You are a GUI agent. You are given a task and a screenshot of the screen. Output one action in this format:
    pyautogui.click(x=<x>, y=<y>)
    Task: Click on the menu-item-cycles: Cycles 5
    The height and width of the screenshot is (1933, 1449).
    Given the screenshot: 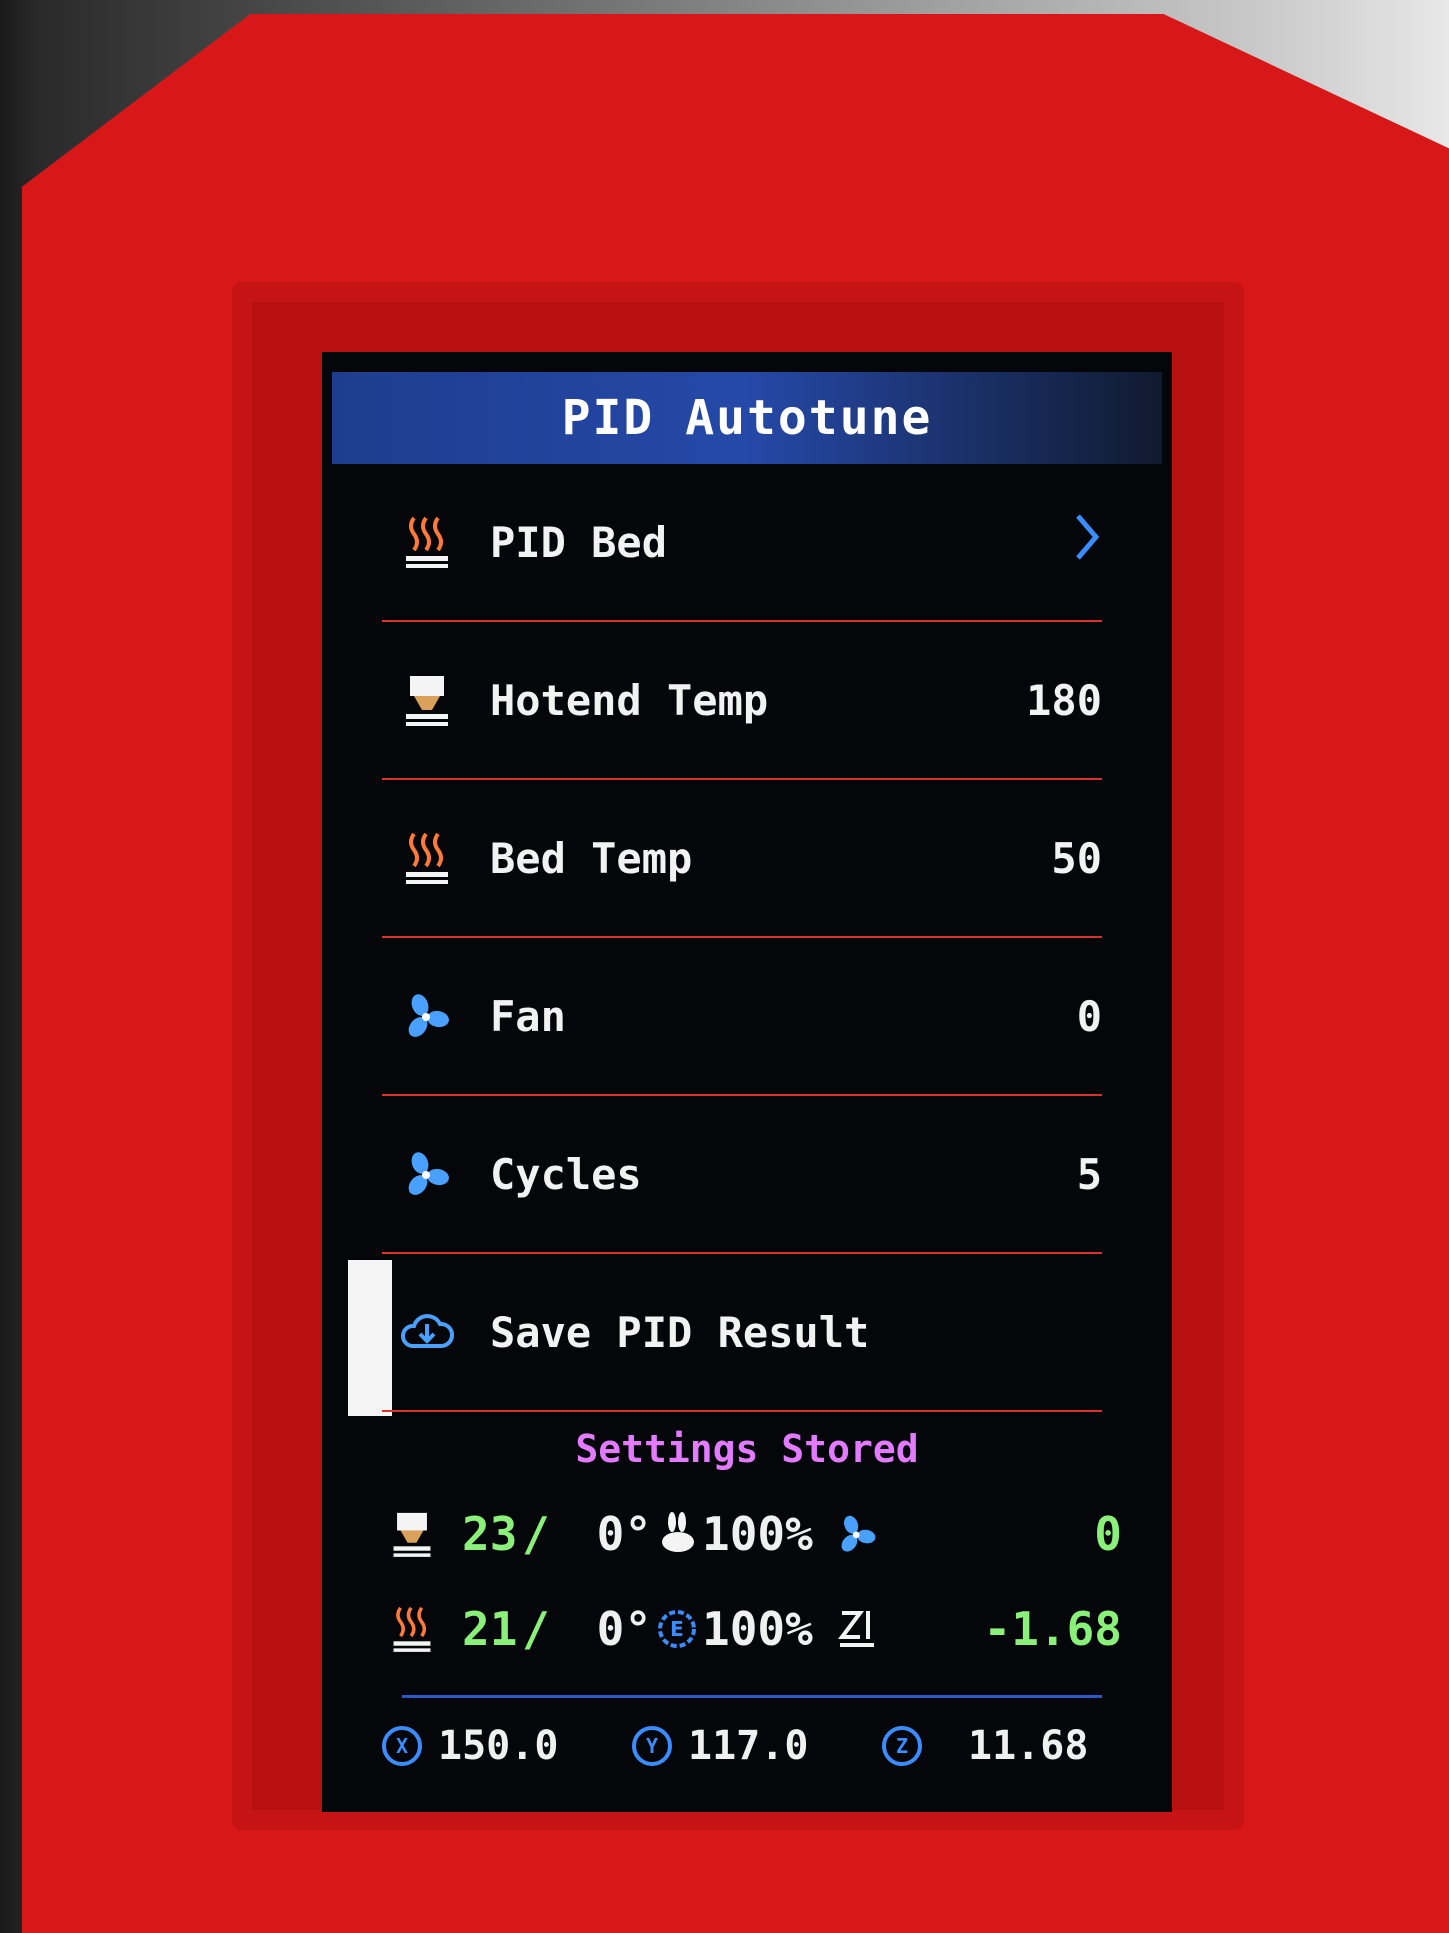 What is the action you would take?
    pyautogui.click(x=742, y=1175)
    